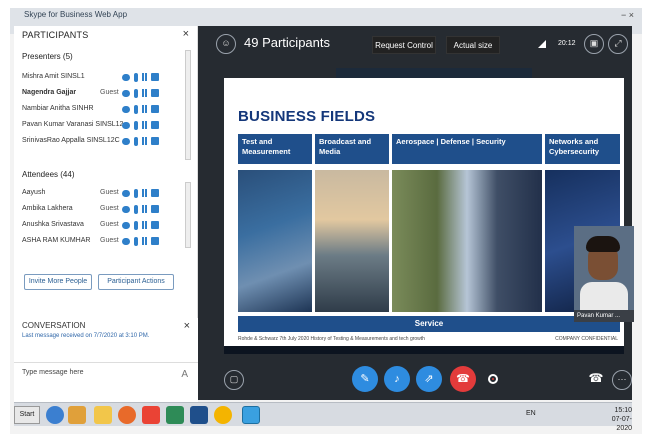 This screenshot has width=651, height=442. I want to click on request-control-button: Request Control, so click(404, 45).